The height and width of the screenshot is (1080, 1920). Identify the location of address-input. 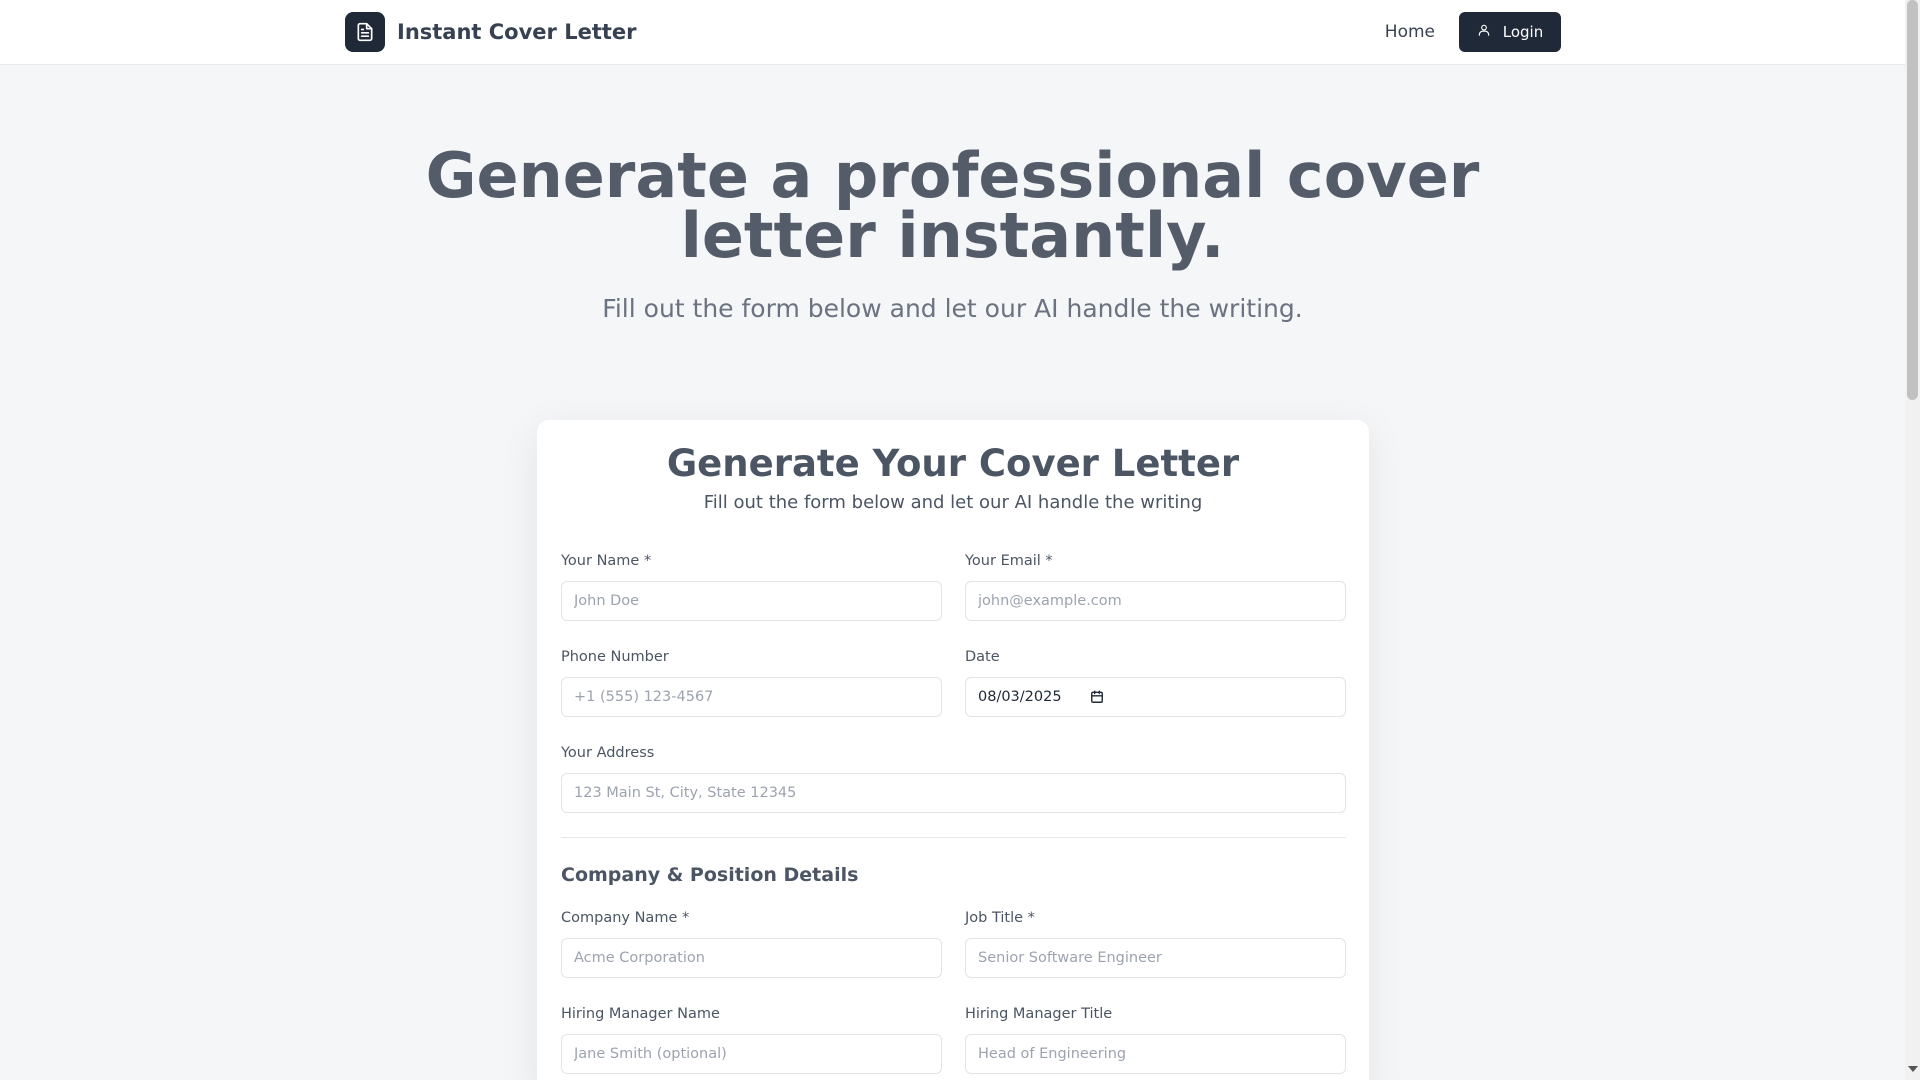
(953, 793).